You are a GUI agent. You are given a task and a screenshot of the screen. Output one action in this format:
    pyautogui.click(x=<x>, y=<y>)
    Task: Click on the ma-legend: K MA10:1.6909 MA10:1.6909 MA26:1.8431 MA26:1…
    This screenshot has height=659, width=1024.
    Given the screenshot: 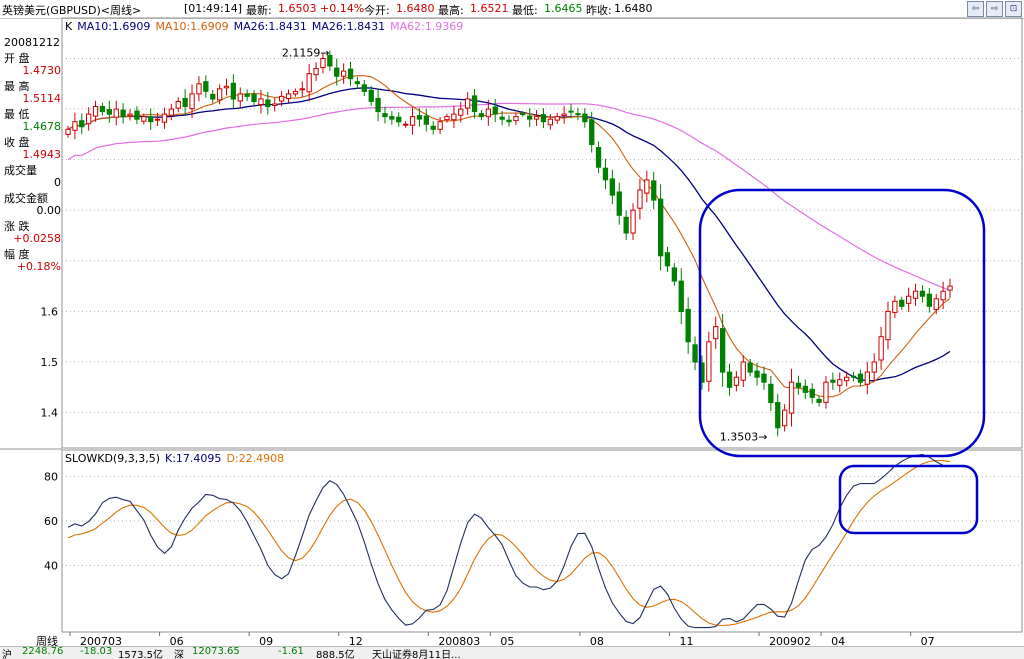 What is the action you would take?
    pyautogui.click(x=266, y=26)
    